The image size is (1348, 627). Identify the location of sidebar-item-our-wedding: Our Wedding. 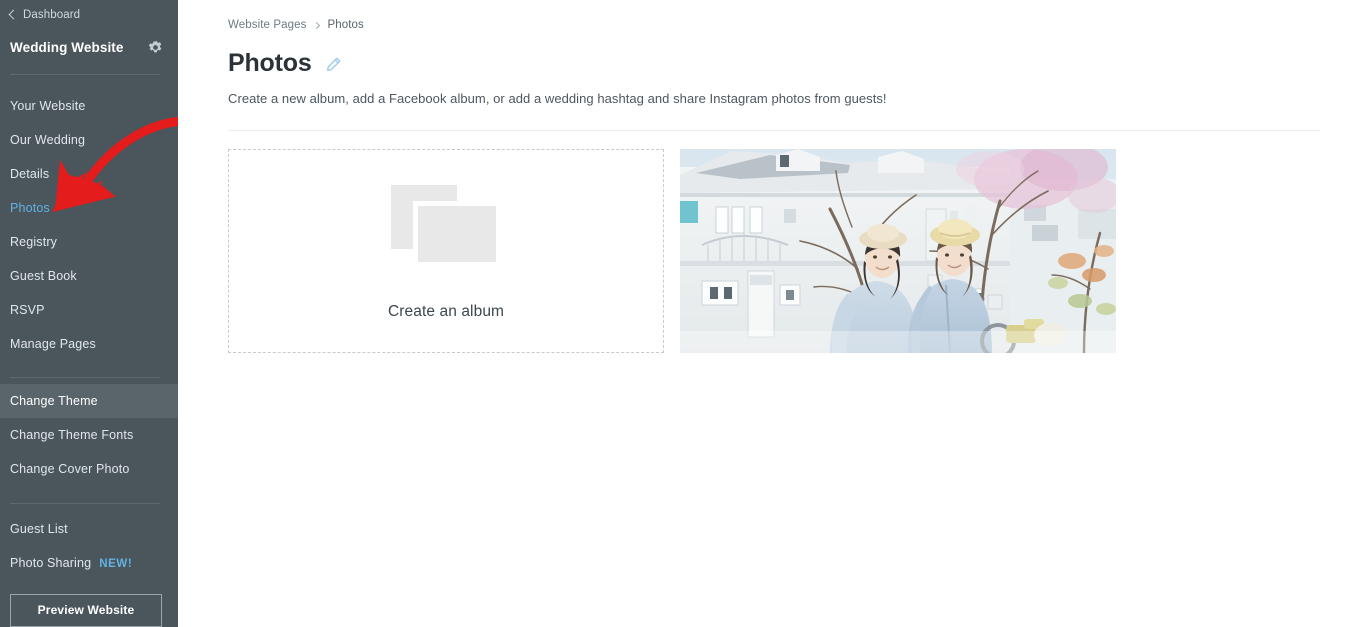
(89, 140).